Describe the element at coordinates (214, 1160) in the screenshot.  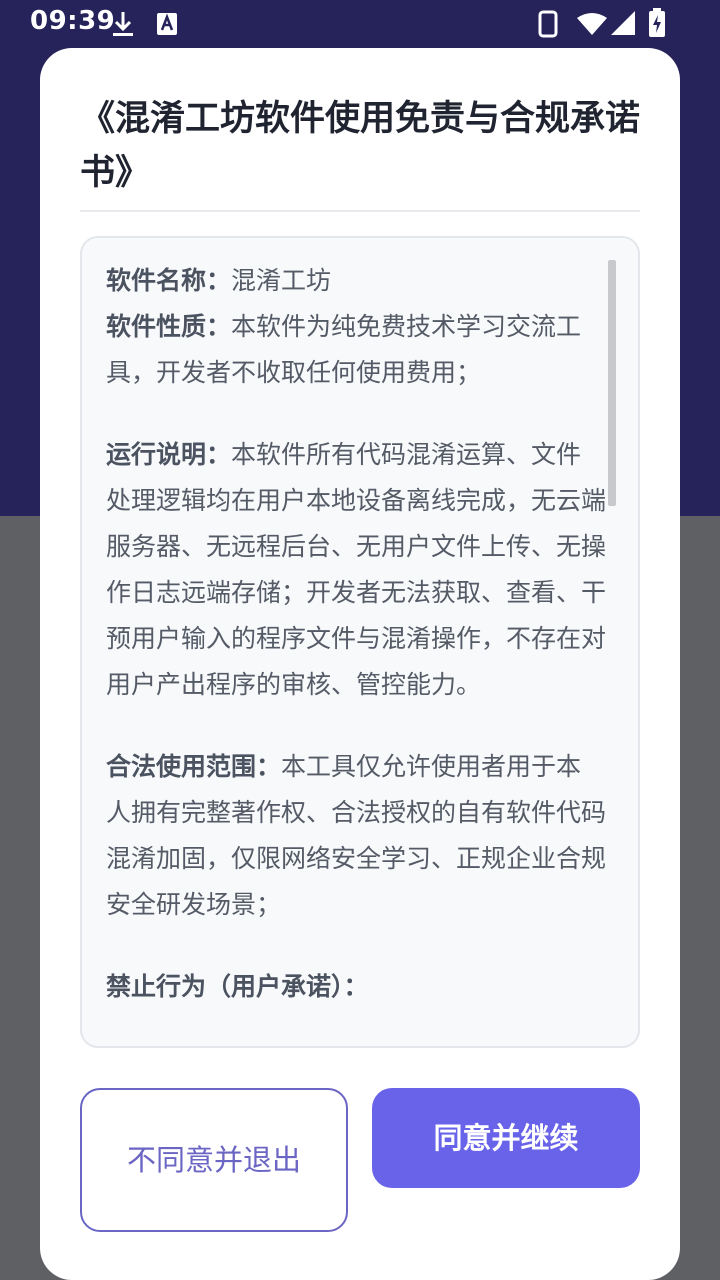
I see `decline-exit-button: 不同意并退出` at that location.